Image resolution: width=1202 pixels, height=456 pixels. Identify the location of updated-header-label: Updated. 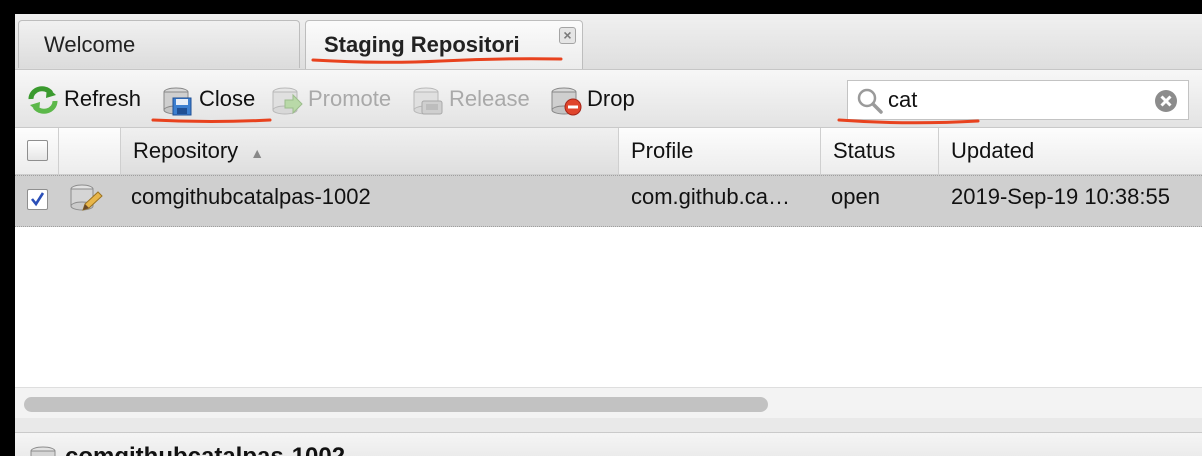
(993, 150).